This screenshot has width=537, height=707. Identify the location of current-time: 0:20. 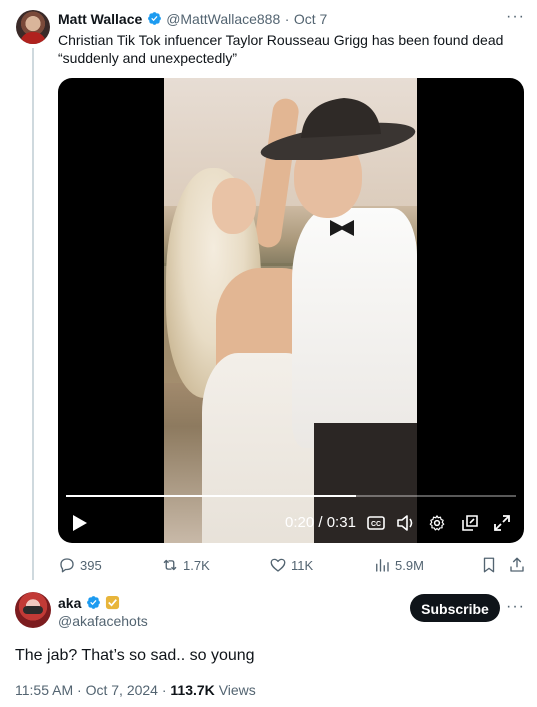
(300, 522).